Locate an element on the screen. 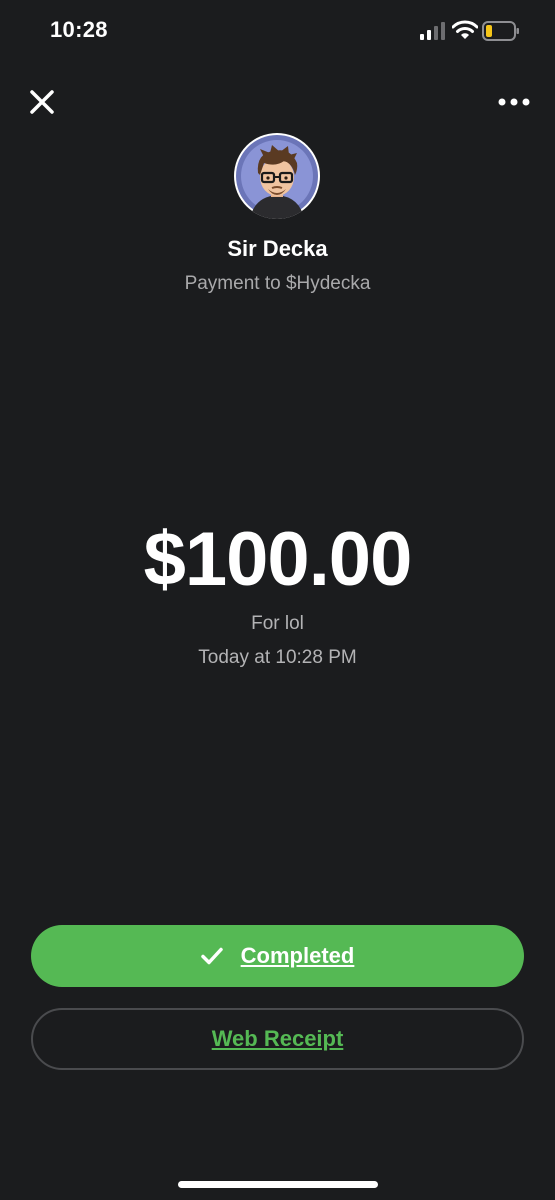  web-receipt-button: Web Receipt is located at coordinates (277, 1039).